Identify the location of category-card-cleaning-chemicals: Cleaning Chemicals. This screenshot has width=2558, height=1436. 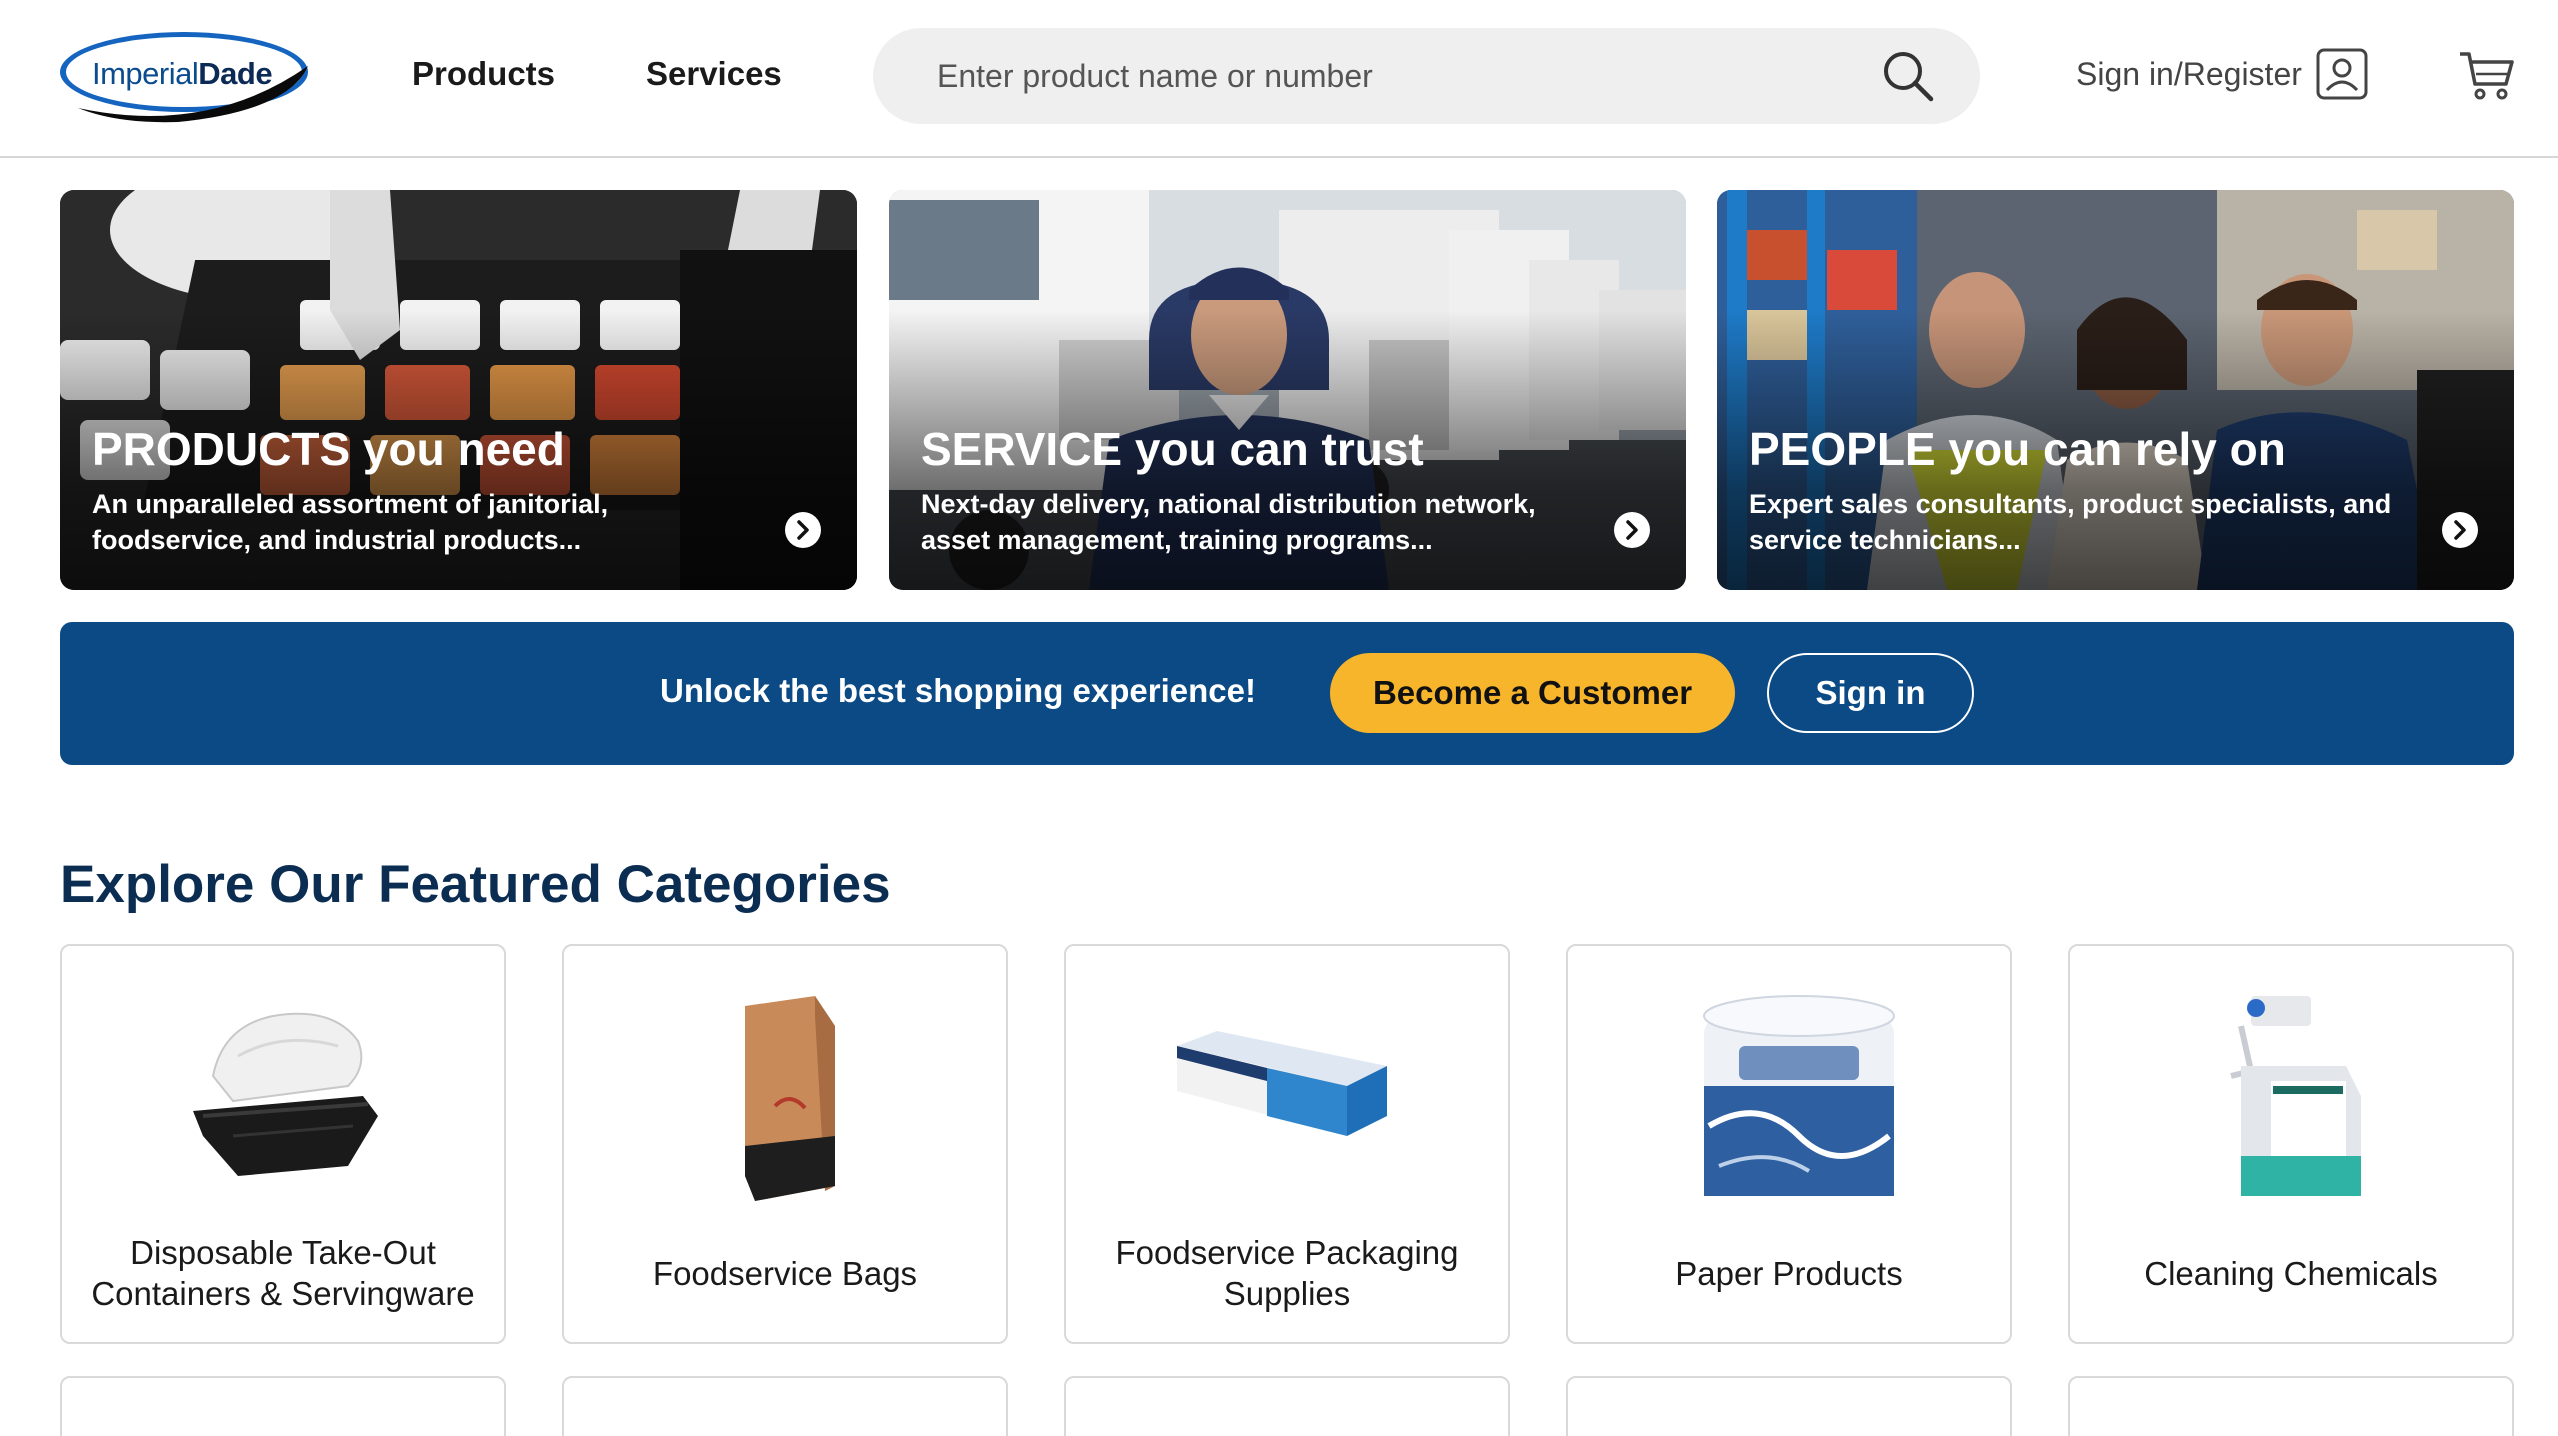
(2291, 1144).